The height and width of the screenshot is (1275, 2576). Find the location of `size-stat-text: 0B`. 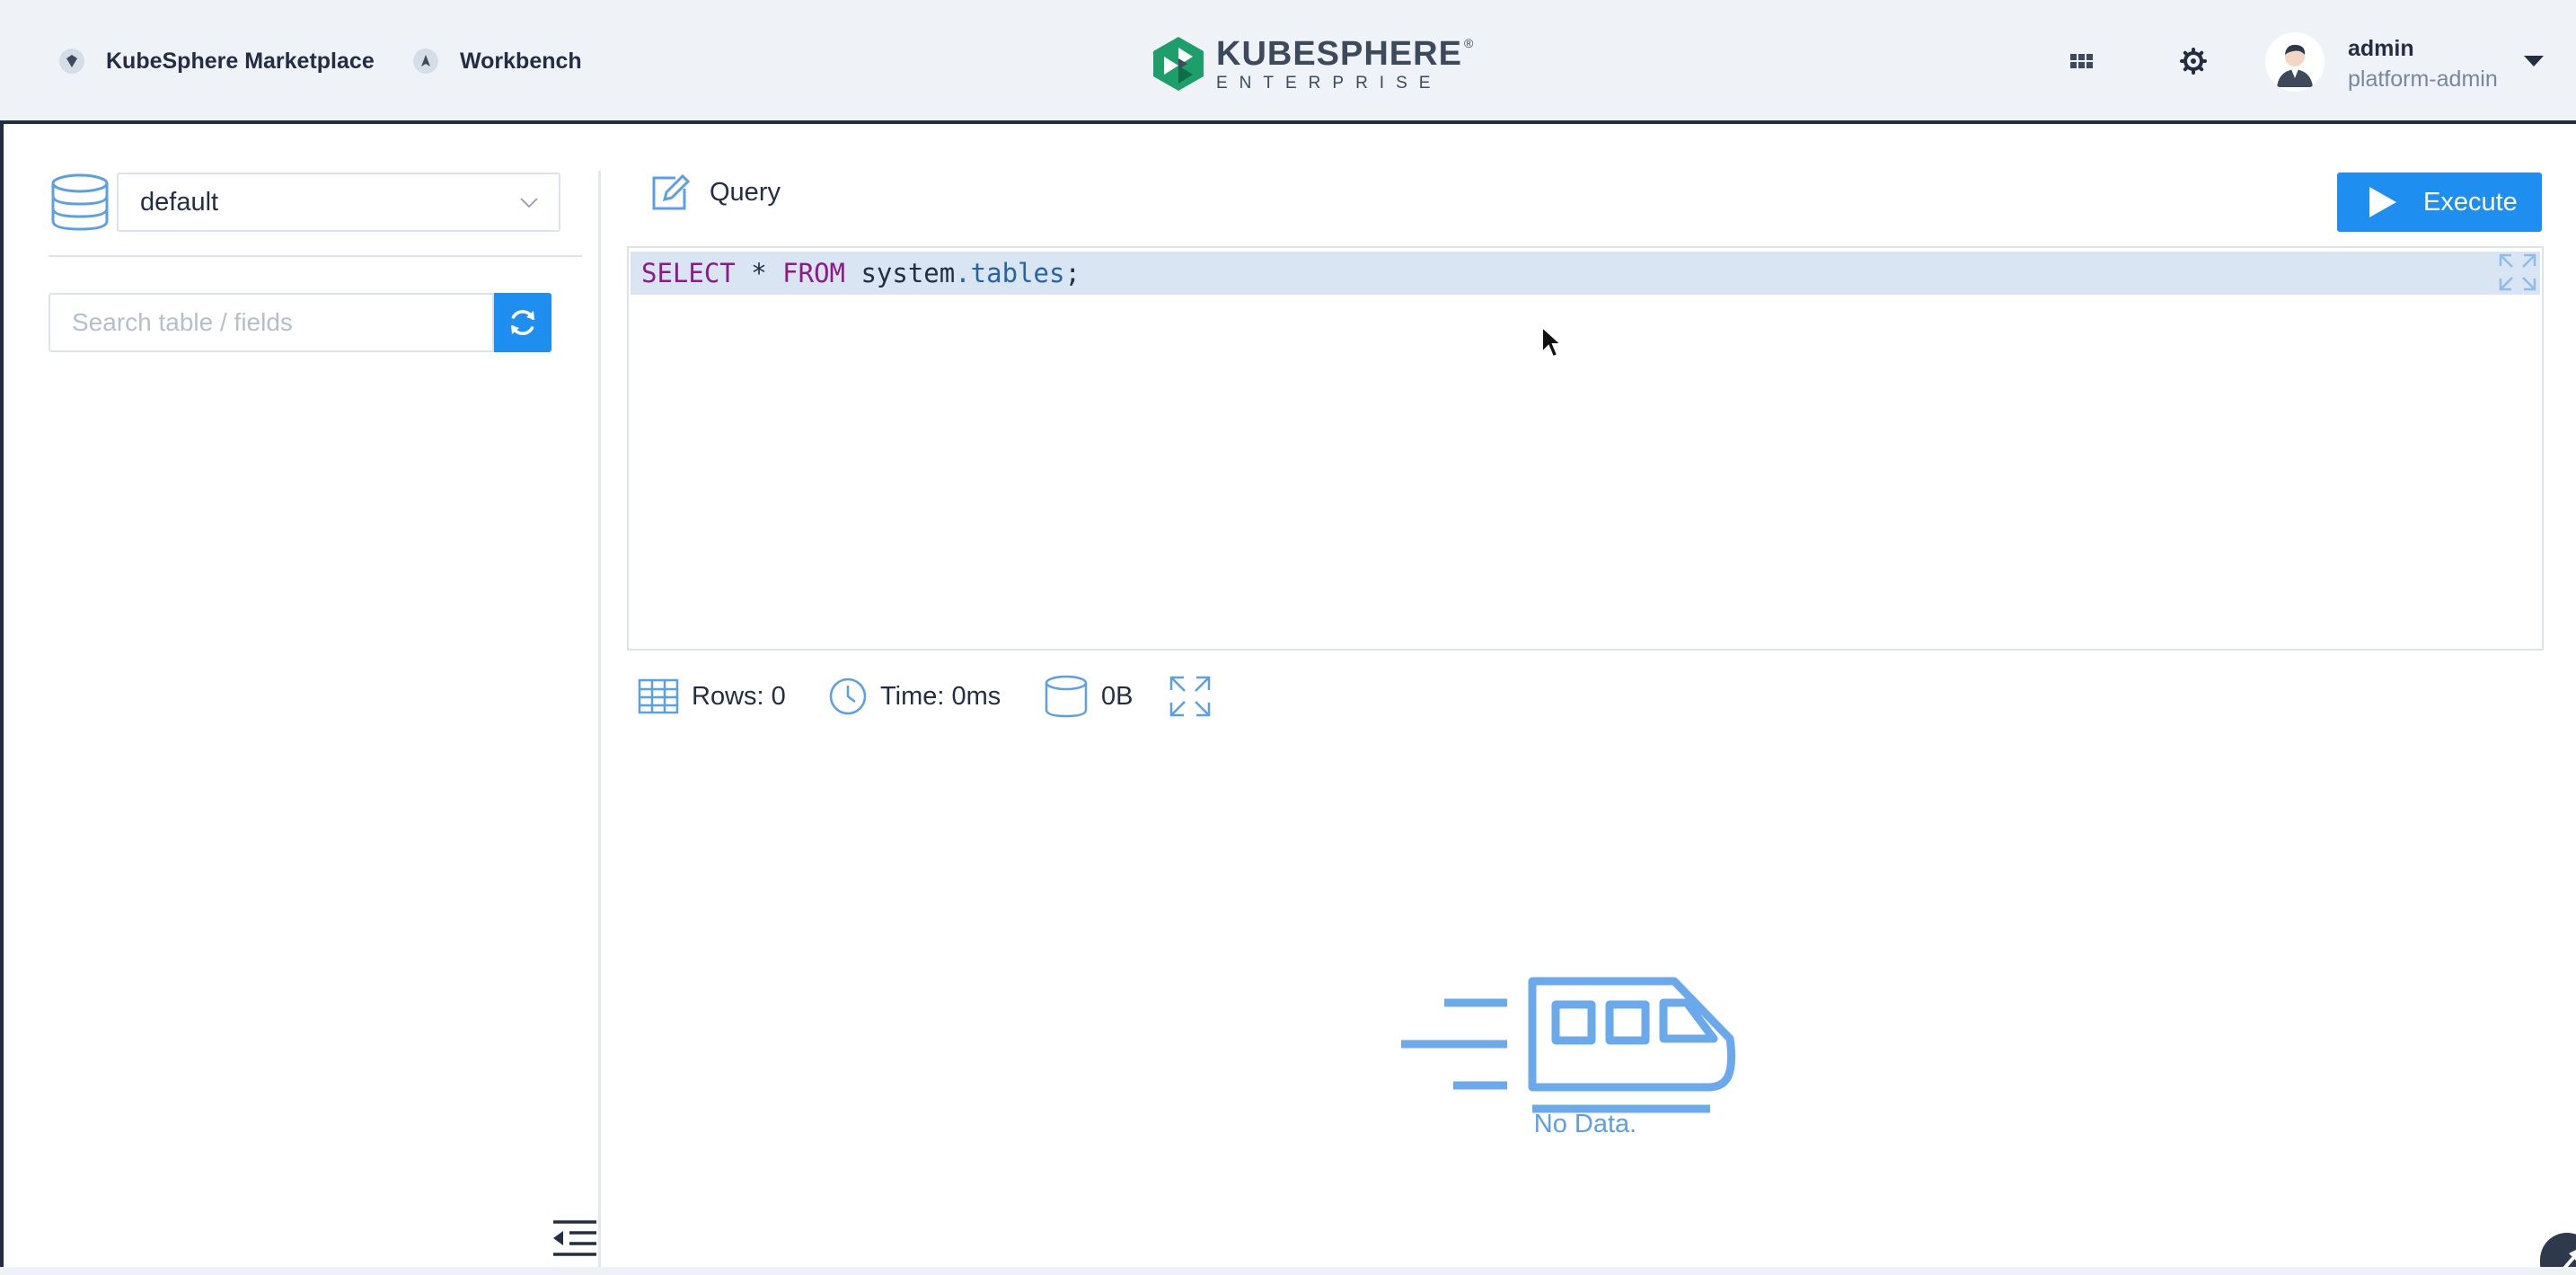

size-stat-text: 0B is located at coordinates (1117, 696).